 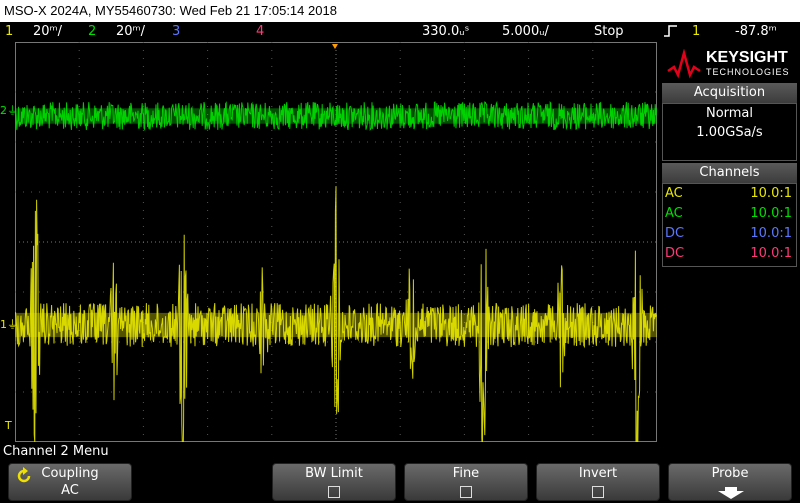 What do you see at coordinates (9, 110) in the screenshot?
I see `ch2-ground-marker: 2⏚` at bounding box center [9, 110].